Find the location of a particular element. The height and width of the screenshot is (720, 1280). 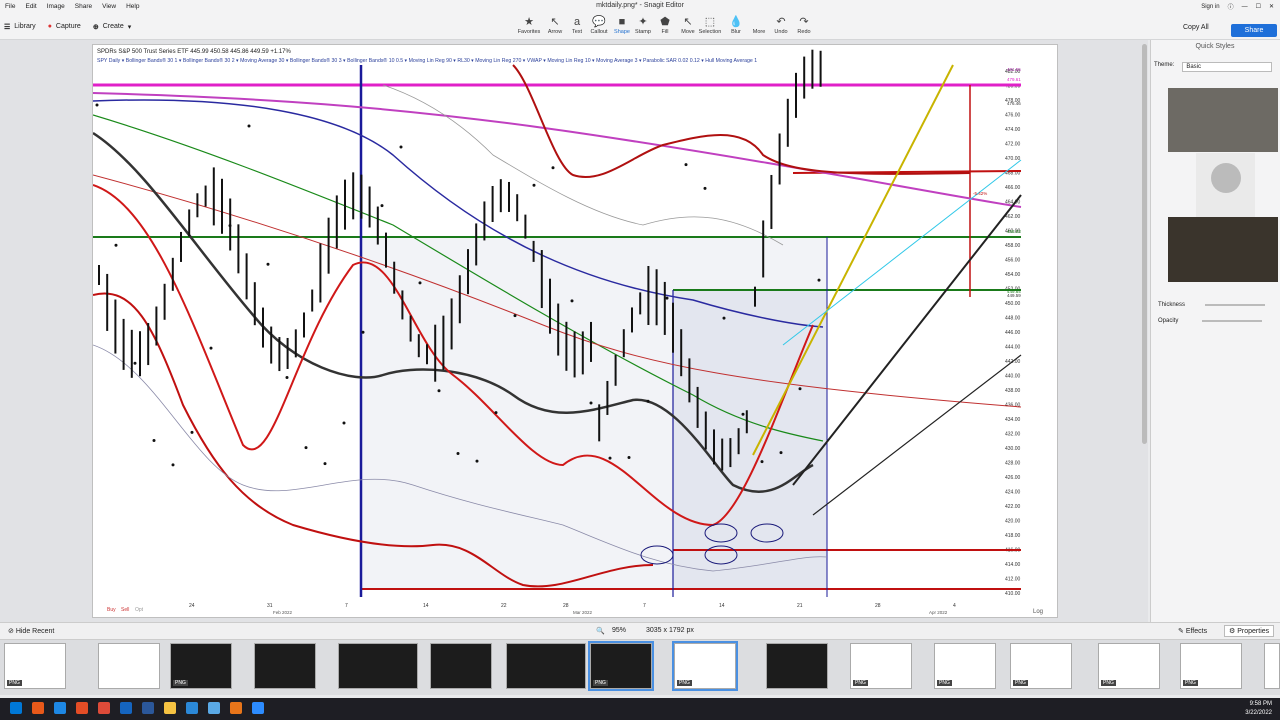

close-button: ✕ is located at coordinates (1271, 6).